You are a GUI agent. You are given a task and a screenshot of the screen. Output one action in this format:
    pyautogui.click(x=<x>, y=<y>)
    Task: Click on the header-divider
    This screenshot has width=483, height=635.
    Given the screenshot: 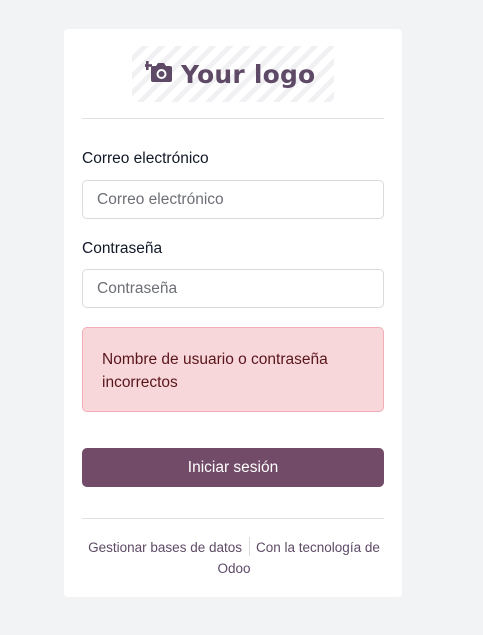 What is the action you would take?
    pyautogui.click(x=233, y=118)
    